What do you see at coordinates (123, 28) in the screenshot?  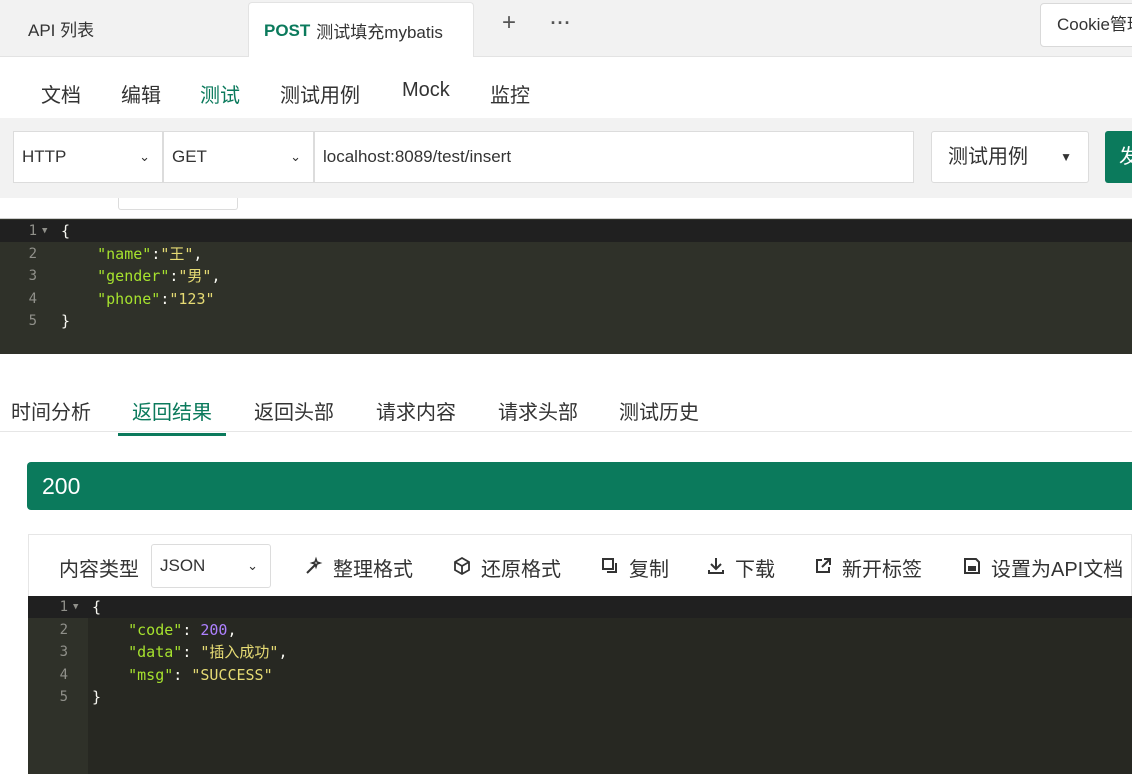 I see `tab-api-list: API 列表` at bounding box center [123, 28].